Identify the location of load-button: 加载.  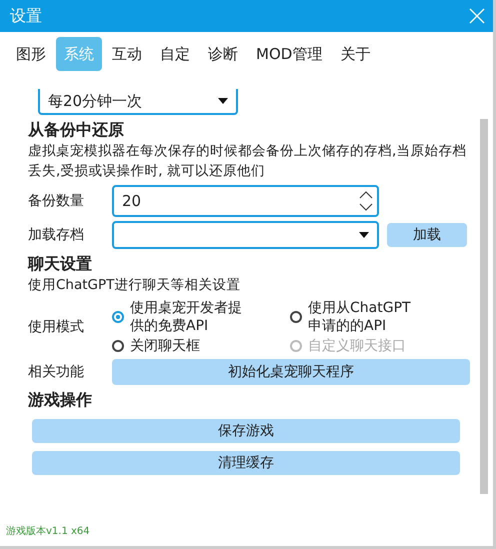
(427, 235).